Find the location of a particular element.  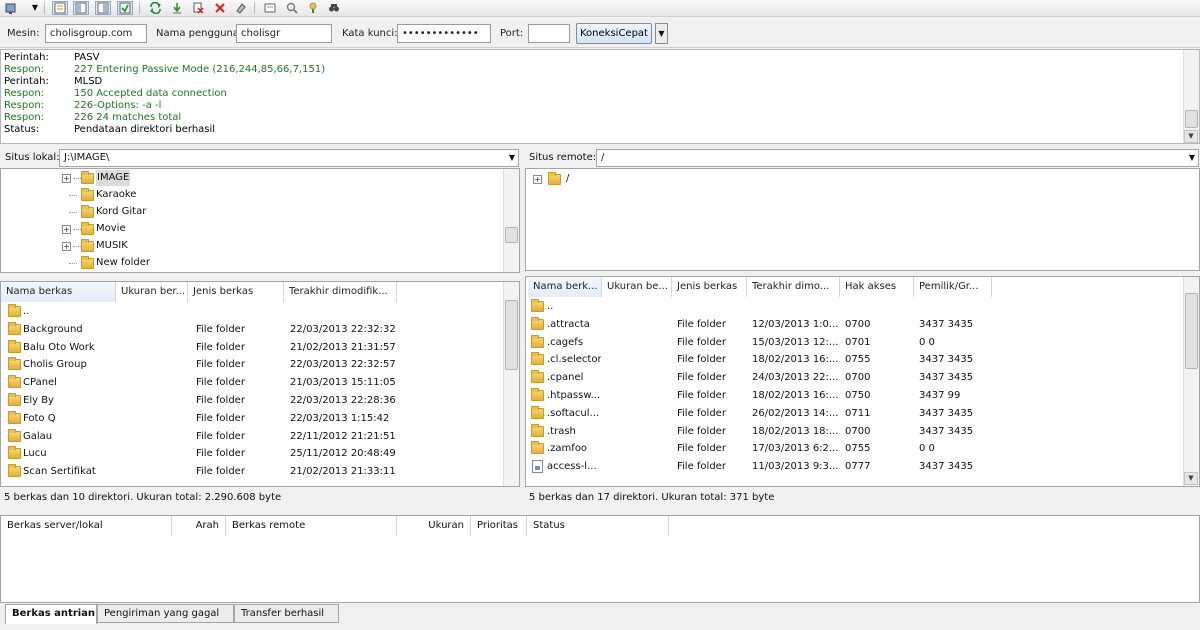

tree-item: Kord Gitar is located at coordinates (251, 212).